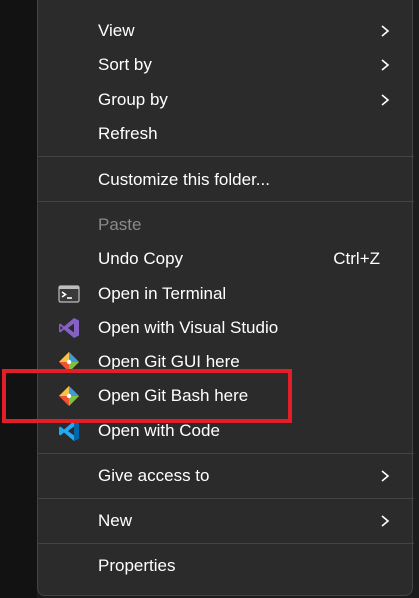 Image resolution: width=419 pixels, height=598 pixels. I want to click on menu-item-label: Group by, so click(133, 99).